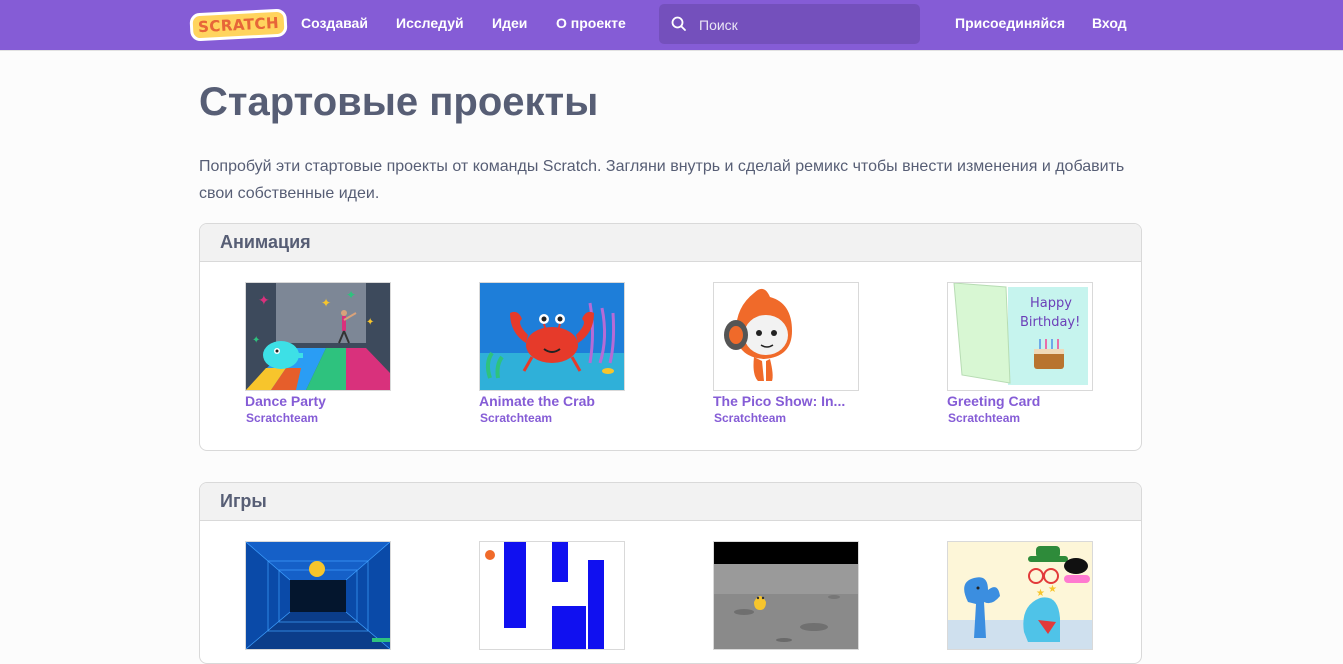 The width and height of the screenshot is (1343, 664). I want to click on nav-about-link: О проекте, so click(591, 23).